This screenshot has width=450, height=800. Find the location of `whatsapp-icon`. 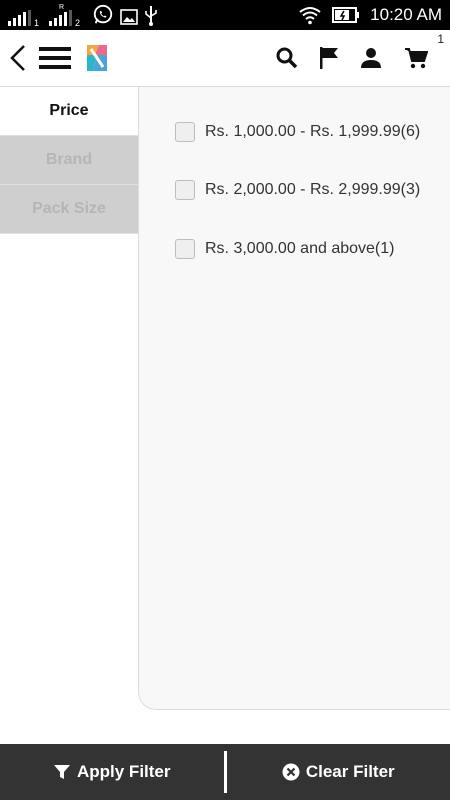

whatsapp-icon is located at coordinates (103, 14).